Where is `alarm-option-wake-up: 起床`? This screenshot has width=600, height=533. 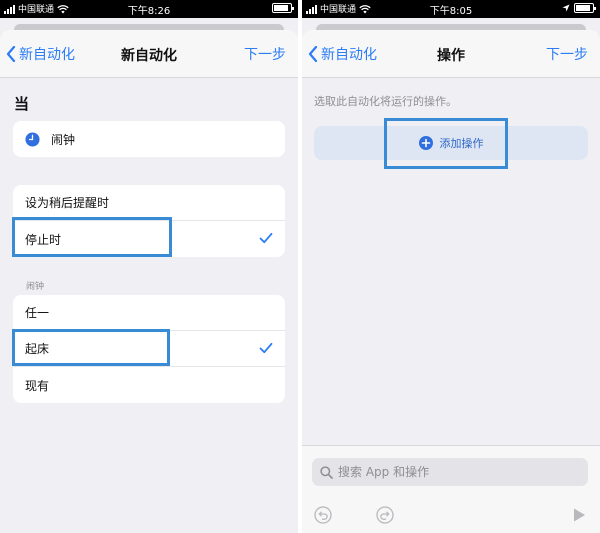
alarm-option-wake-up: 起床 is located at coordinates (149, 349).